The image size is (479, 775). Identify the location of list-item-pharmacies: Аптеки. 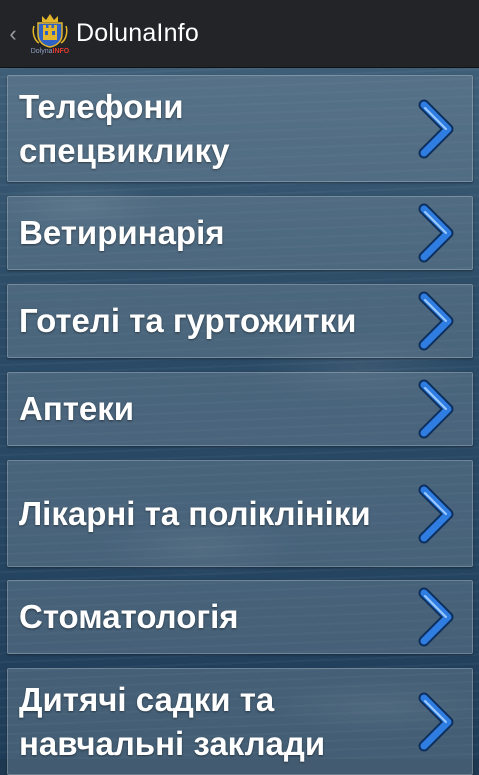
(240, 409).